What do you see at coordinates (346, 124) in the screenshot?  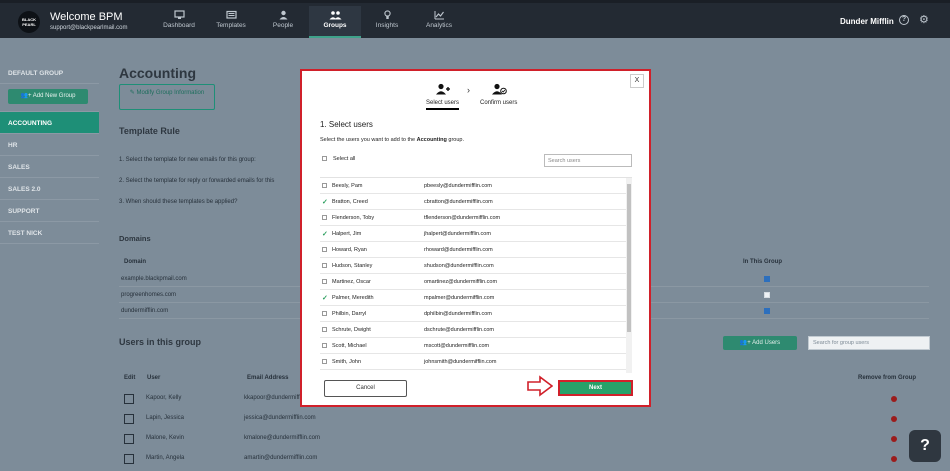 I see `modal-heading: 1. Select users` at bounding box center [346, 124].